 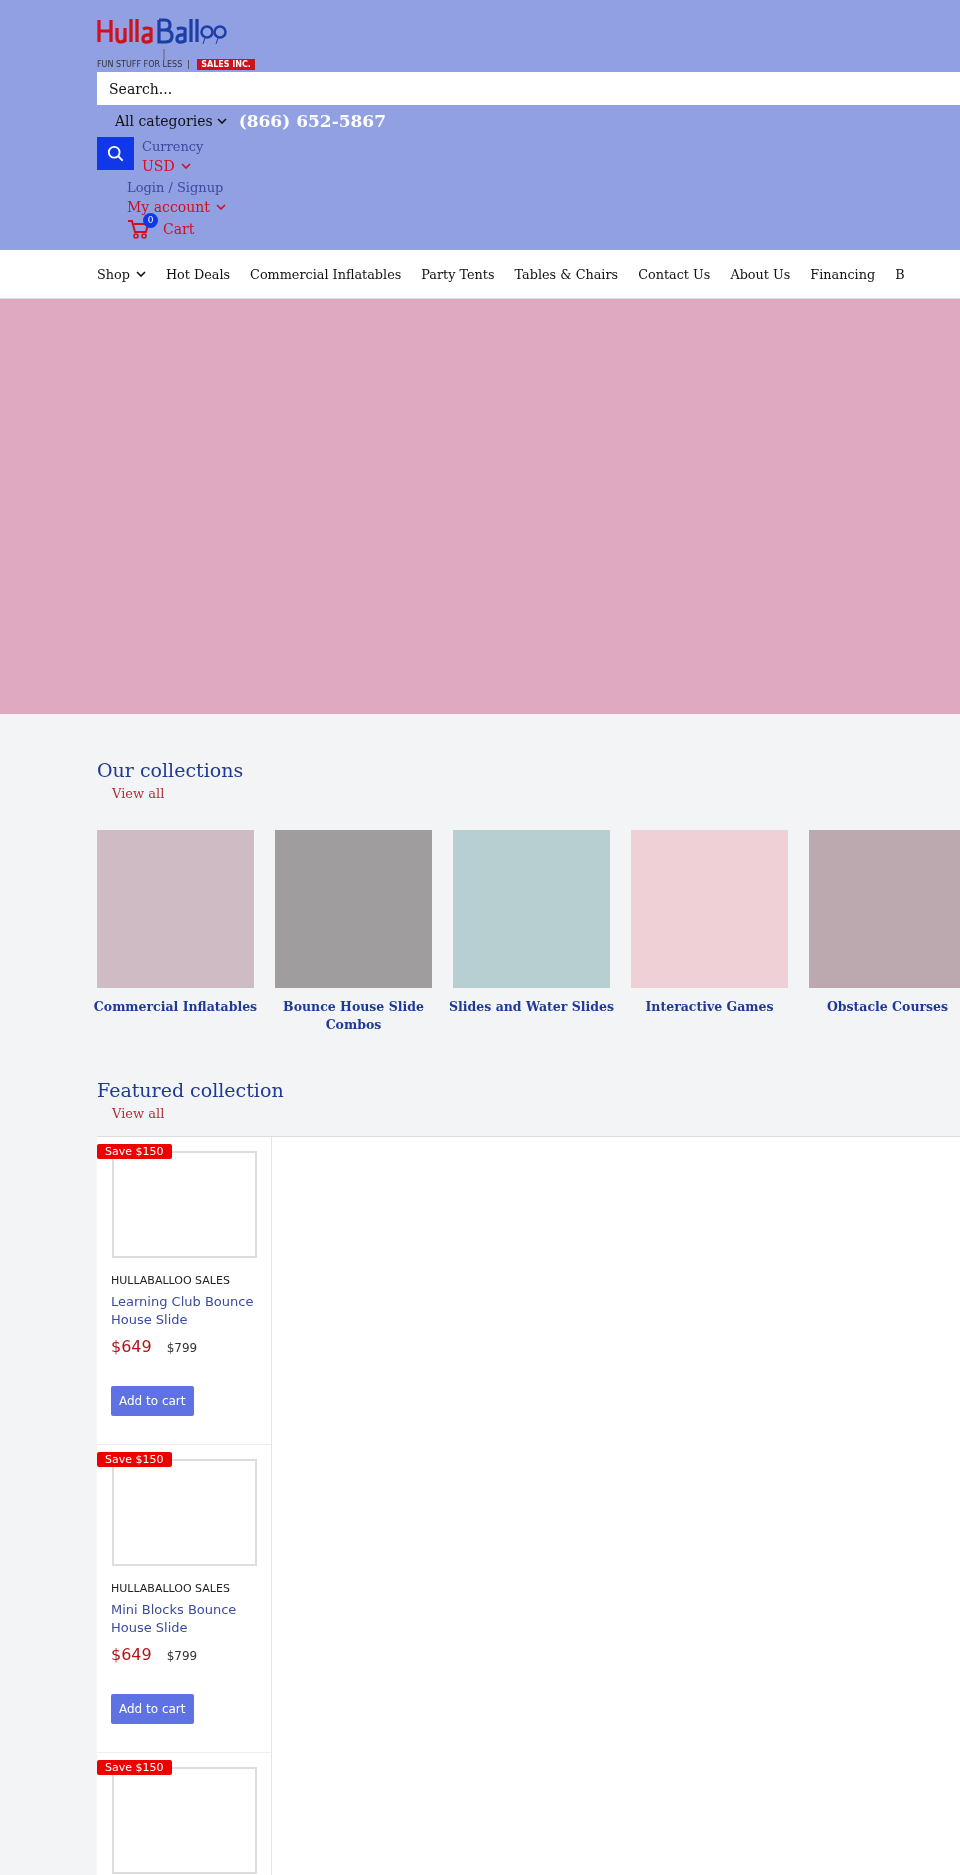 I want to click on search-button, so click(x=115, y=153).